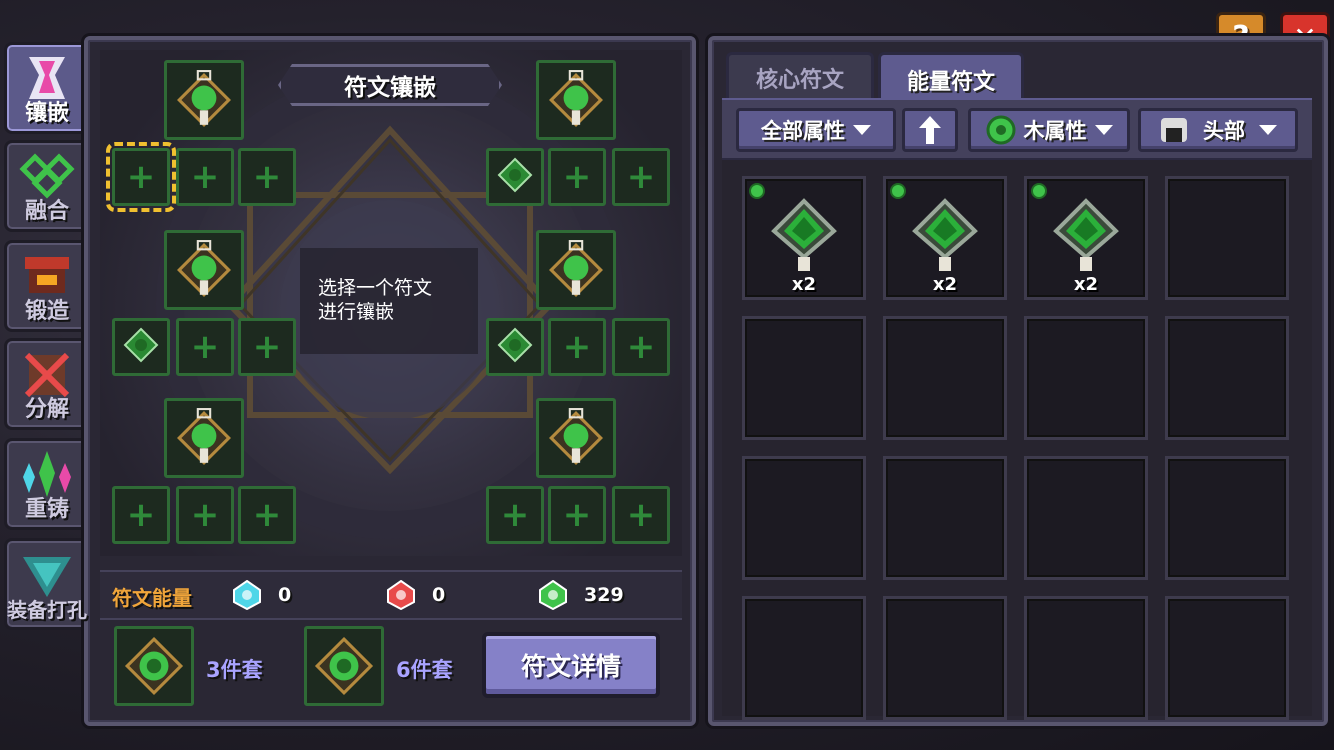 This screenshot has height=750, width=1334. I want to click on side-tab-label: 重铸, so click(46, 509).